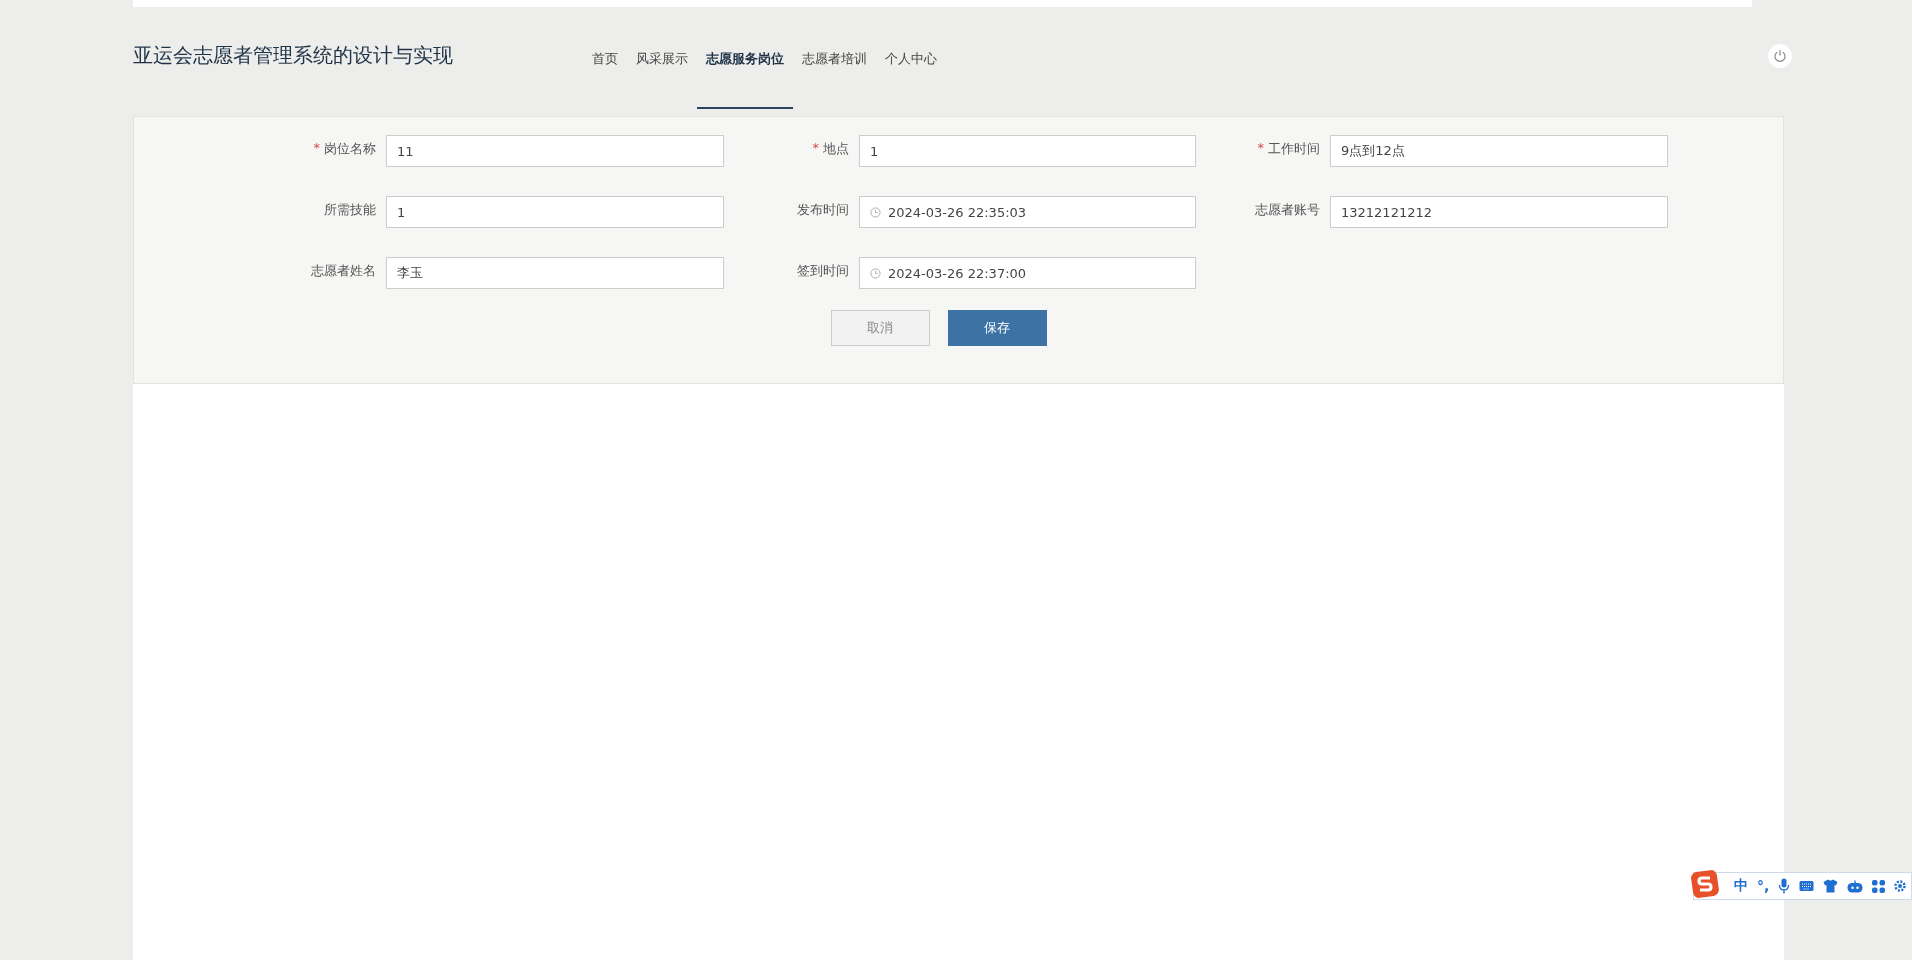  I want to click on date-time-field: 2024-03-26 22:35:03, so click(1027, 212).